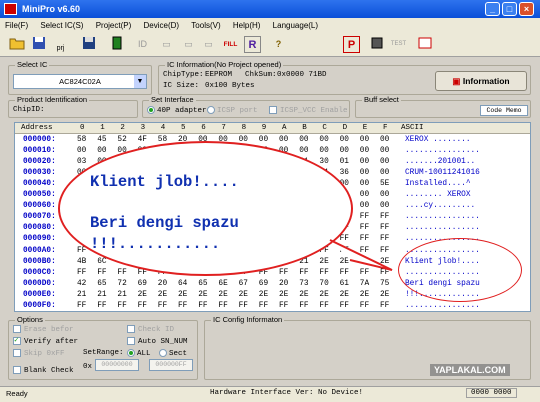 This screenshot has width=540, height=402. I want to click on protect-icon: R, so click(252, 44).